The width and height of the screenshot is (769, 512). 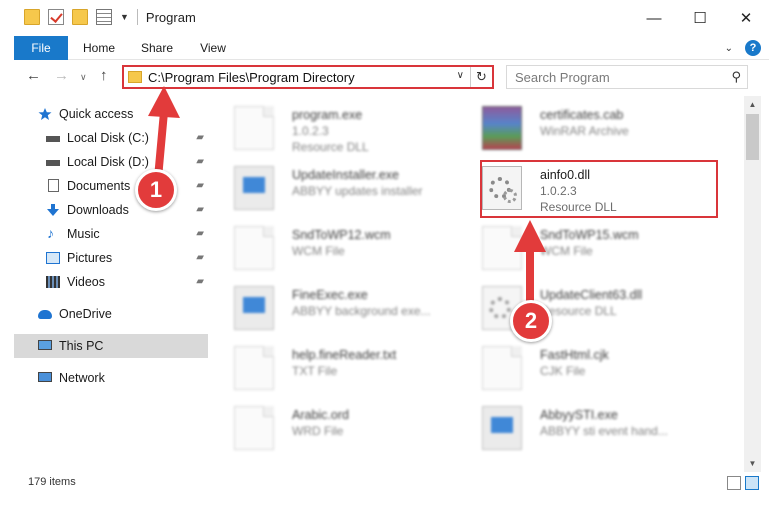 I want to click on ribbon-tabs: File Home Share View ⌄ ?, so click(x=391, y=48).